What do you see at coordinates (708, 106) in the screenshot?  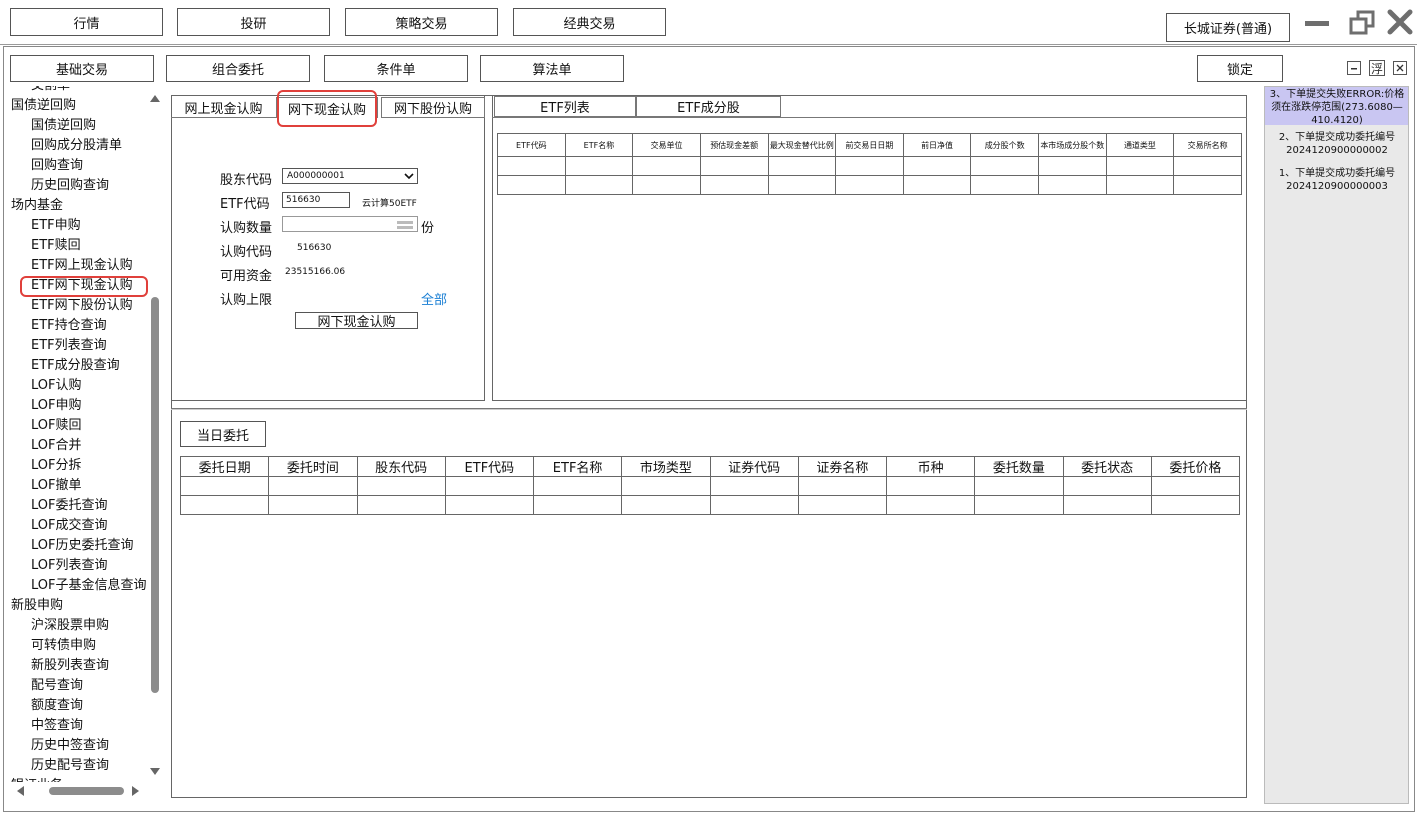 I see `tab-etf-components: ETF成分股` at bounding box center [708, 106].